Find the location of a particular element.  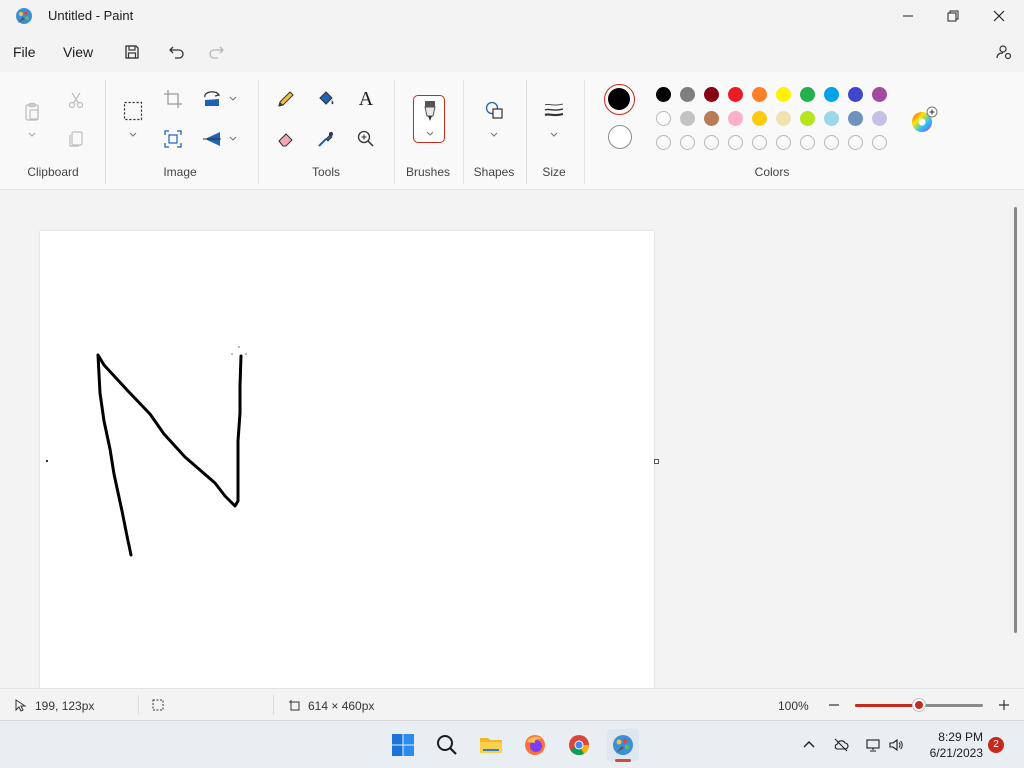

close-button is located at coordinates (999, 16).